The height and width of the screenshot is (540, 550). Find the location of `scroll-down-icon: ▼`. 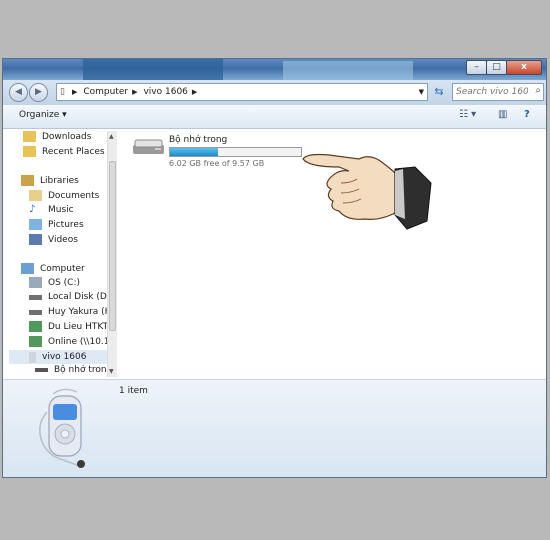

scroll-down-icon: ▼ is located at coordinates (111, 371).